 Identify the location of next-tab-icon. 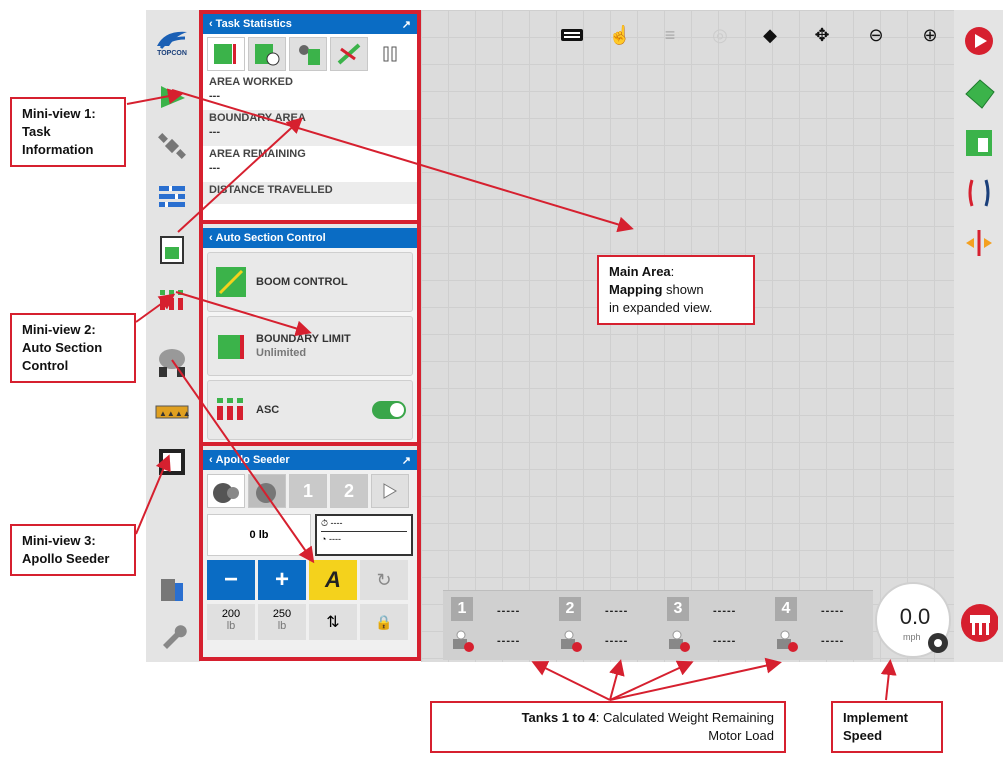
(390, 491).